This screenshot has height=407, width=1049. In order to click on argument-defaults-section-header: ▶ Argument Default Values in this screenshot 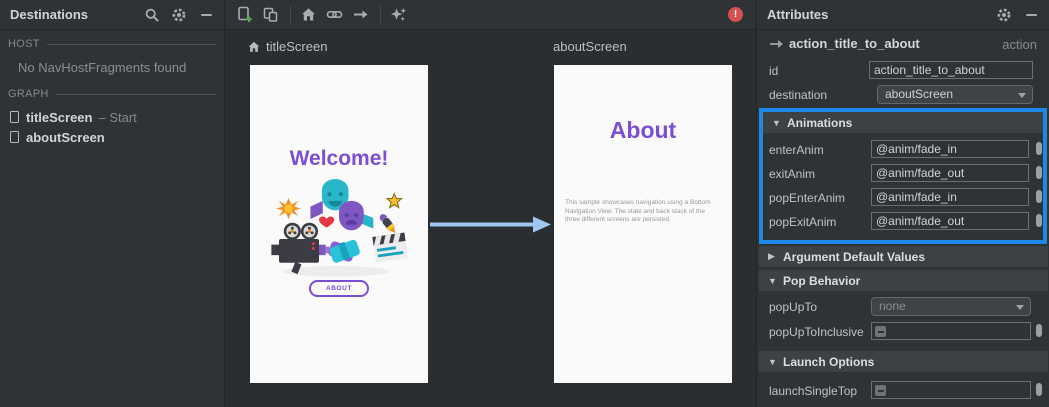, I will do `click(903, 256)`.